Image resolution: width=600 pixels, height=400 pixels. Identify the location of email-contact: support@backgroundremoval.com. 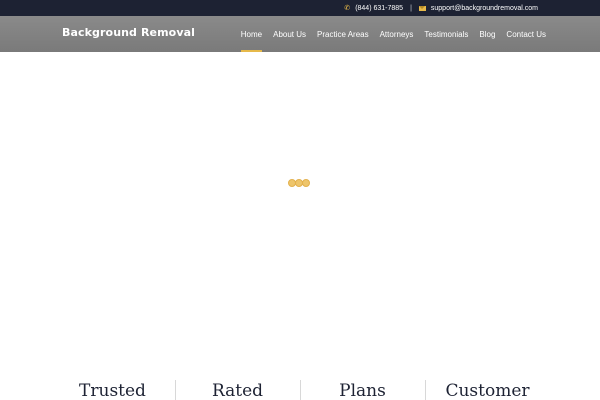
(478, 8).